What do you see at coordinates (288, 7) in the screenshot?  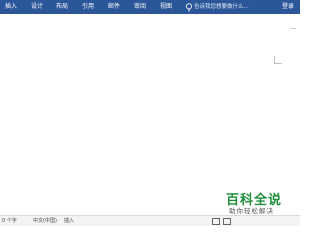 I see `login-button: 登录` at bounding box center [288, 7].